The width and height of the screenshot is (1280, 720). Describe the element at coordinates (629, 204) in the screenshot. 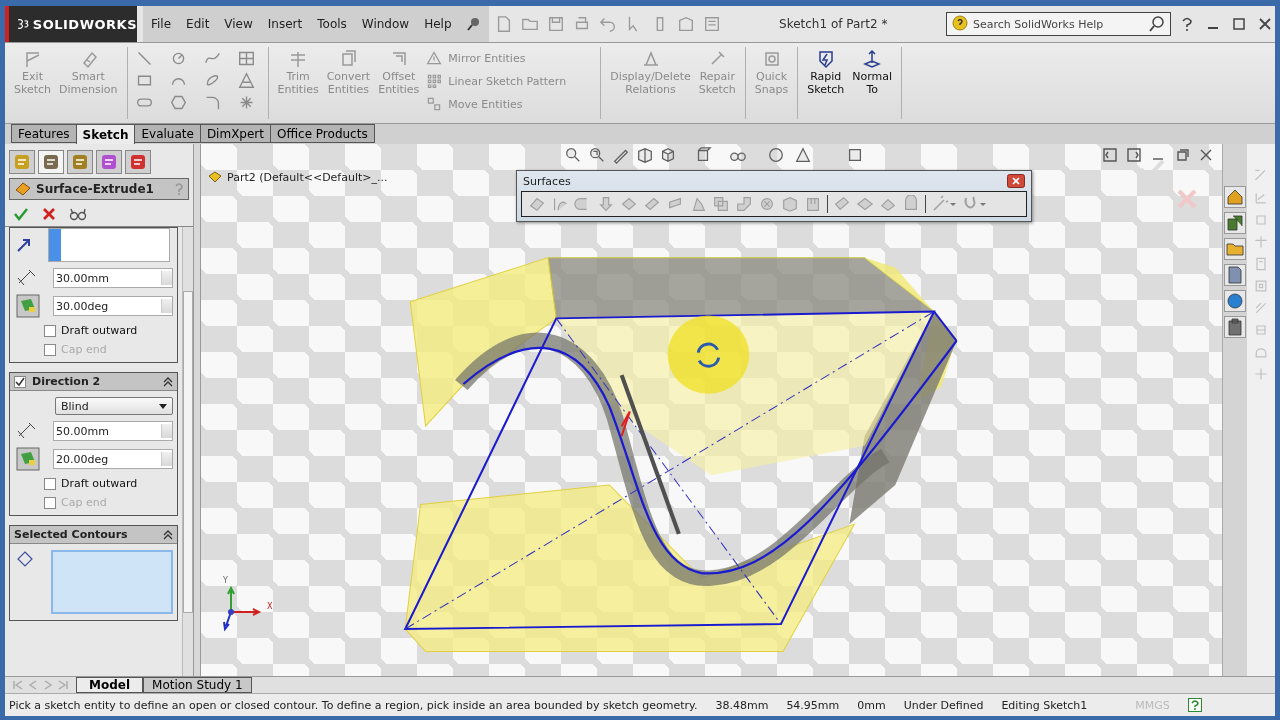

I see `diamond-surface-icon` at that location.